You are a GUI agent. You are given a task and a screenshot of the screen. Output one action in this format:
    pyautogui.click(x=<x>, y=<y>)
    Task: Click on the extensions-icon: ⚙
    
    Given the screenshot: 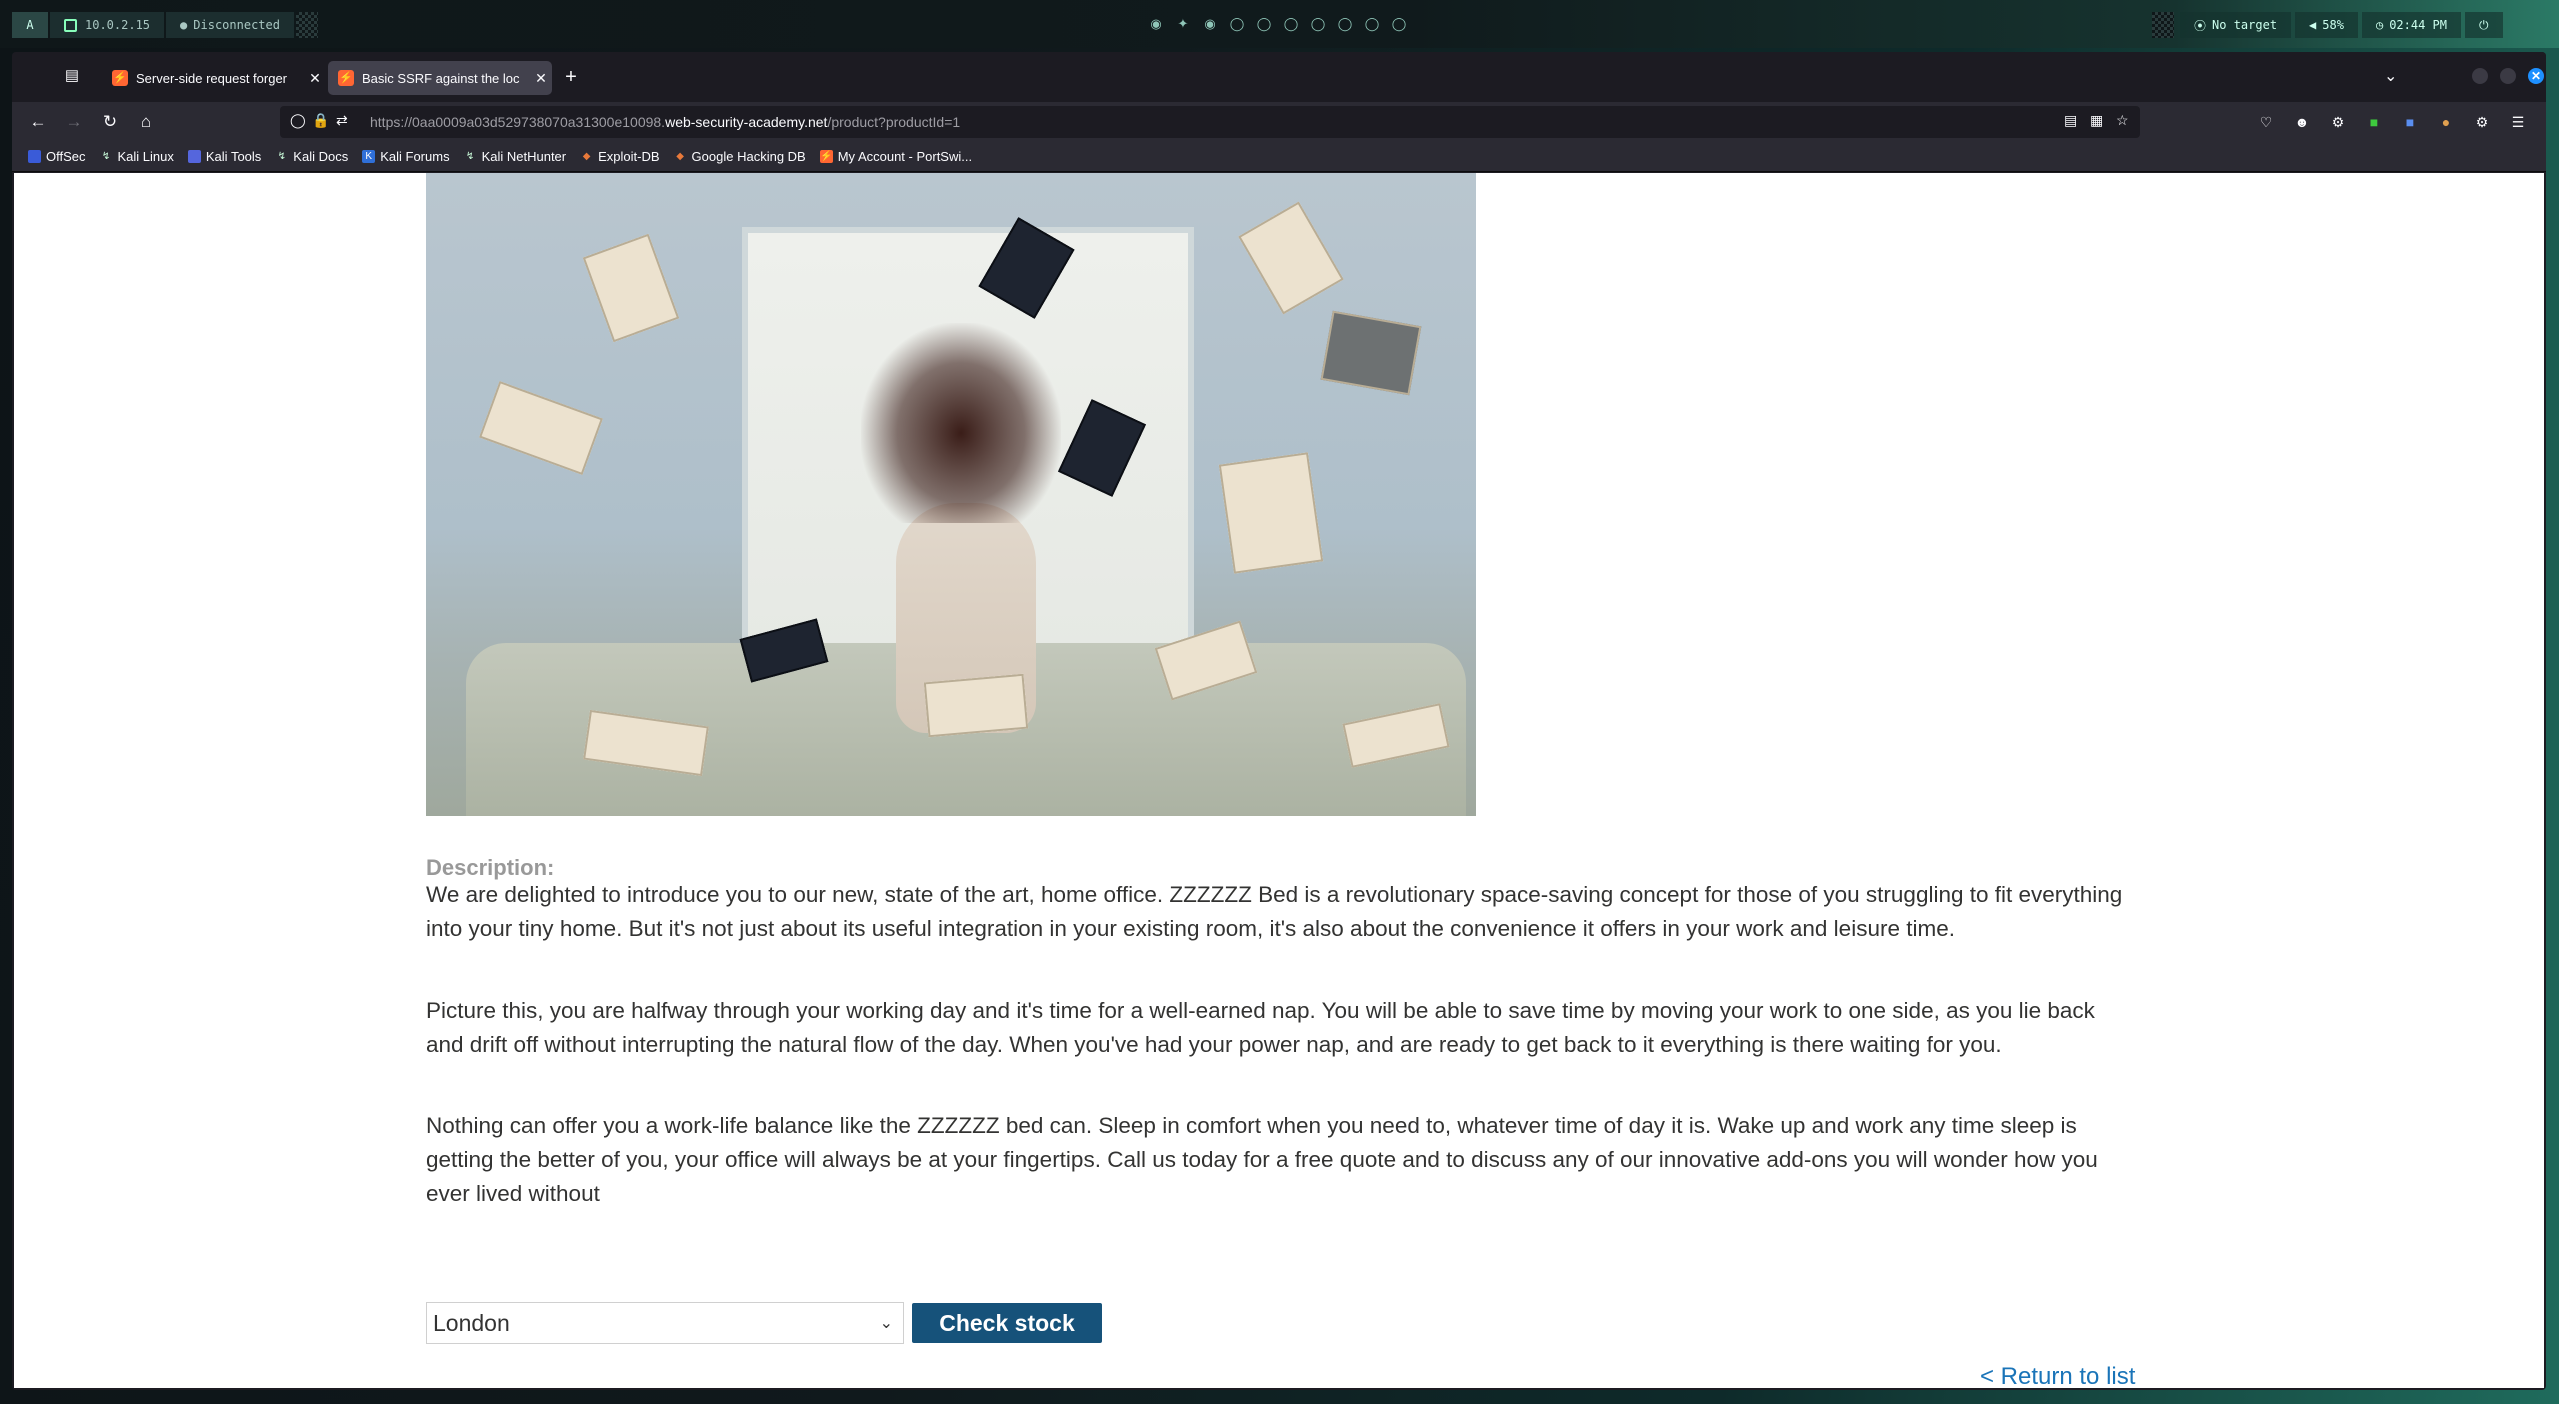 What is the action you would take?
    pyautogui.click(x=2338, y=122)
    